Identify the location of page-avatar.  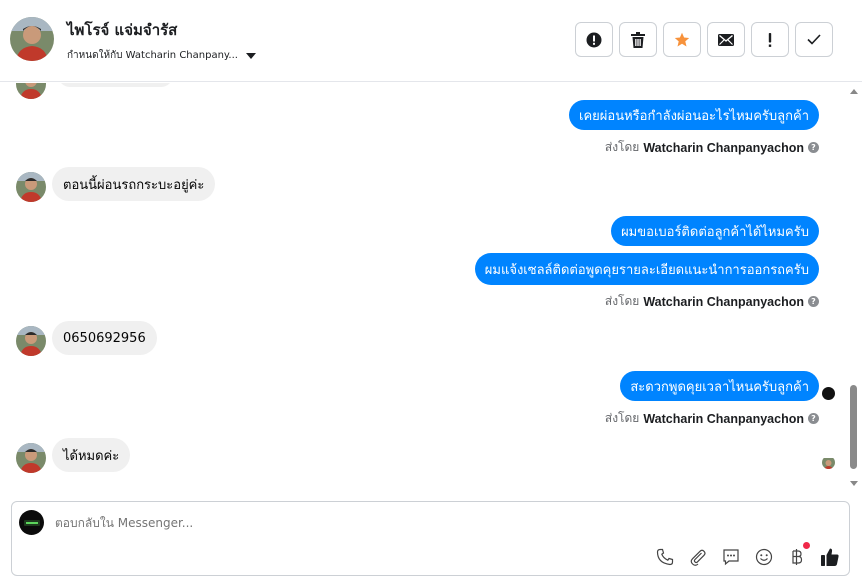
(31, 522).